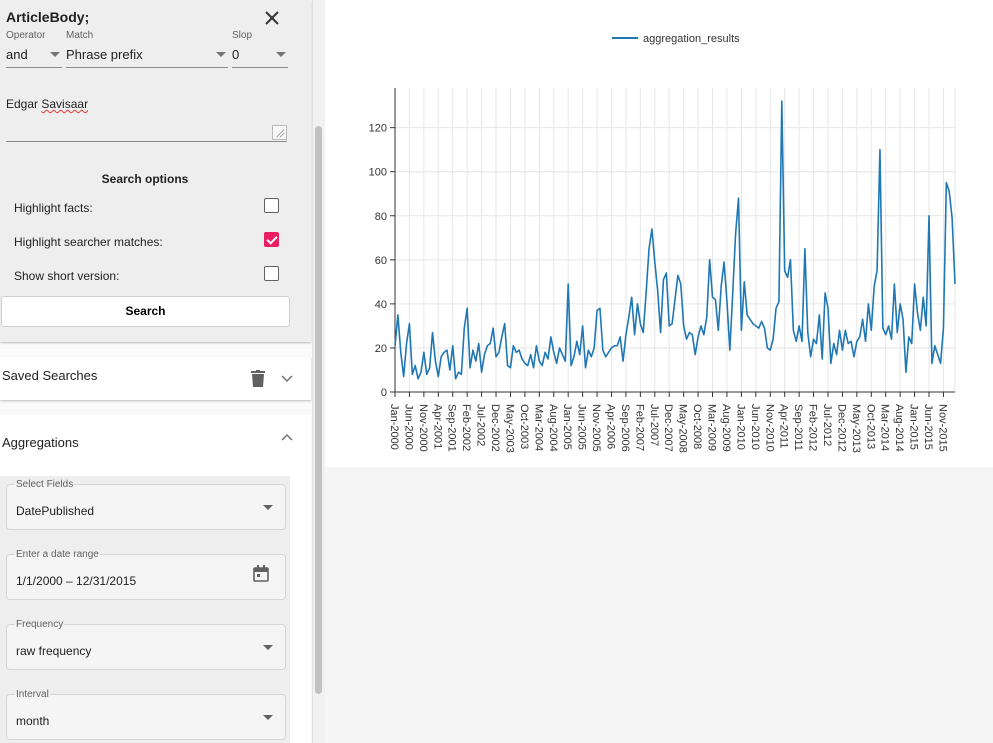  Describe the element at coordinates (928, 427) in the screenshot. I see `x-tick-label: Jun-2015` at that location.